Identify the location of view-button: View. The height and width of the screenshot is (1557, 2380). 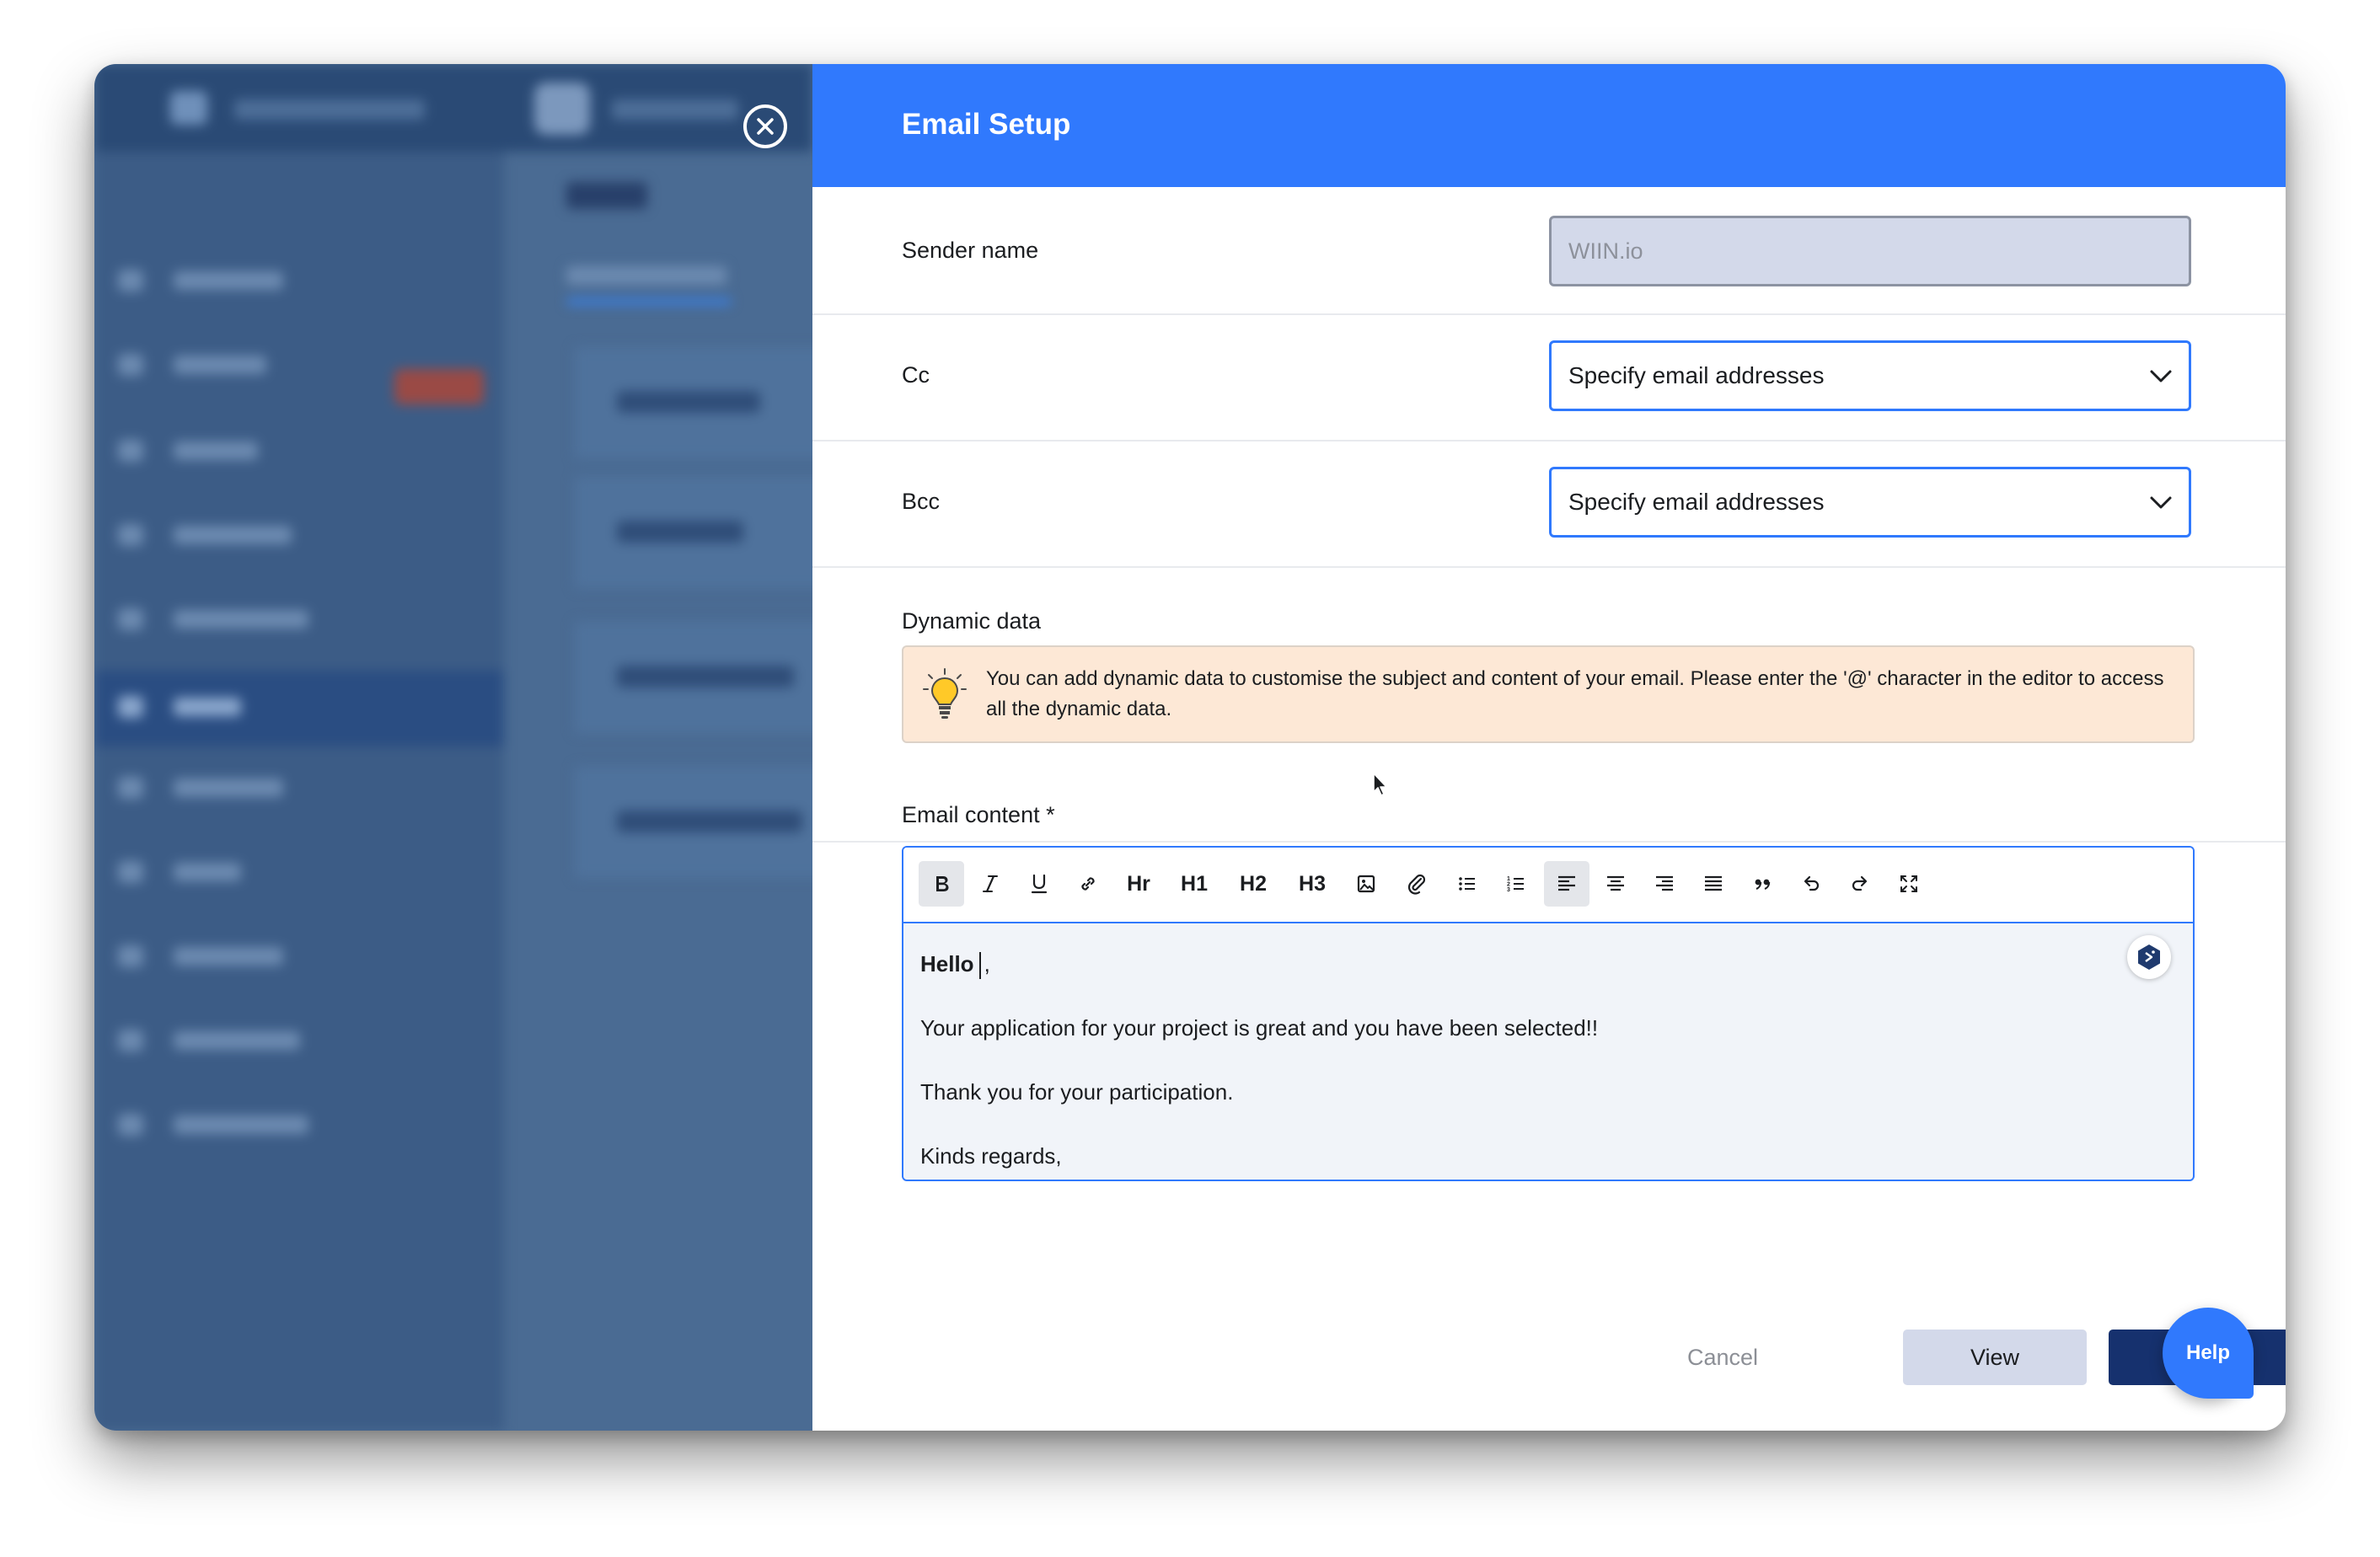
(1995, 1357).